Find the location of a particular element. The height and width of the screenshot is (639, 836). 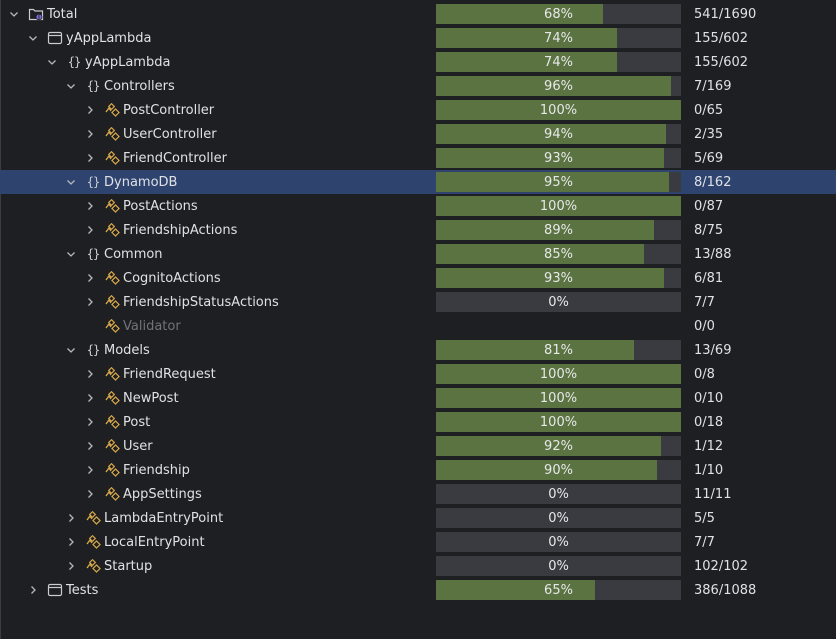

tree-row-yapplambda: {} yAppLambda 74% 155/602 is located at coordinates (418, 62).